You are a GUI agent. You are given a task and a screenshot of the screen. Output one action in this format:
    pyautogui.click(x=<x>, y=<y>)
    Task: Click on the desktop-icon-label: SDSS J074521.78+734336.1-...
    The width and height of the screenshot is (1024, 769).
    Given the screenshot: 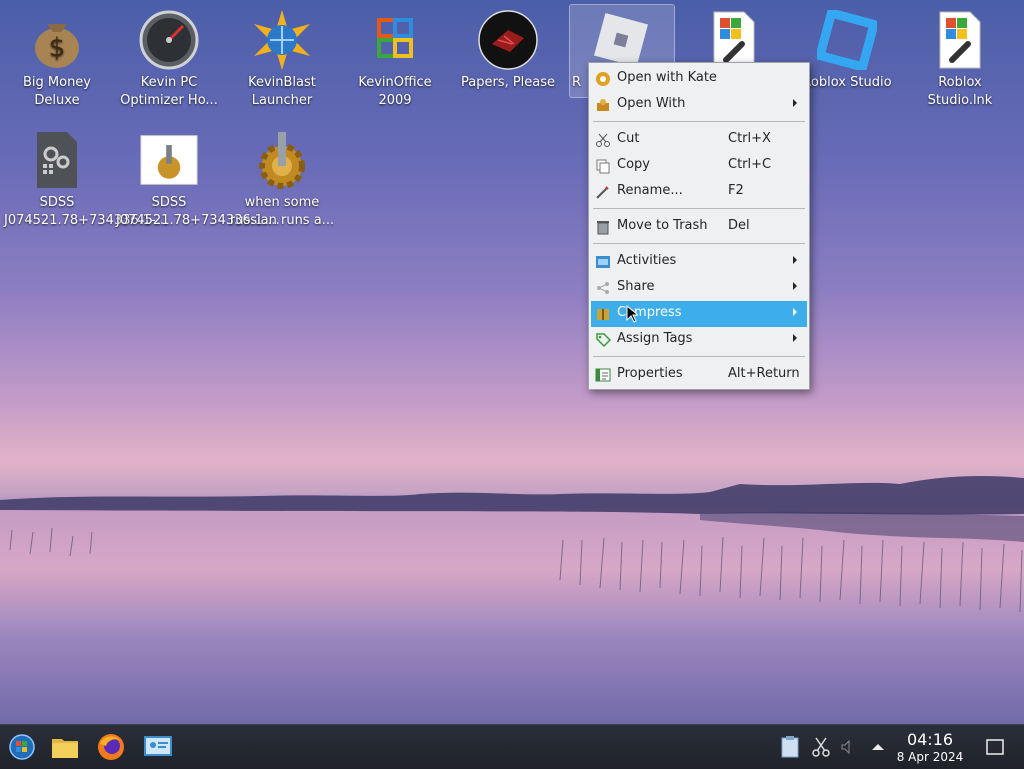 What is the action you would take?
    pyautogui.click(x=86, y=211)
    